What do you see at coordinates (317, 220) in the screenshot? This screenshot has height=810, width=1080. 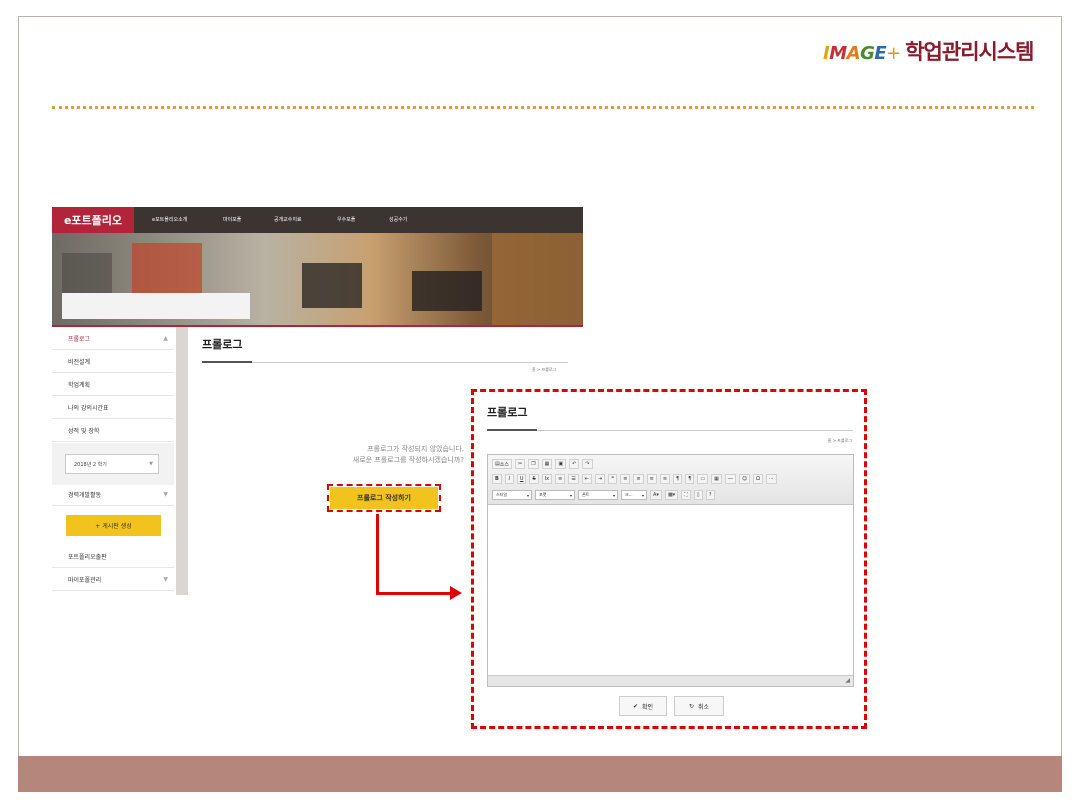 I see `top-nav: e포트폴리오 e포트폴리오소개 마이포폴 공개교수지료 우수포폴 성공수기` at bounding box center [317, 220].